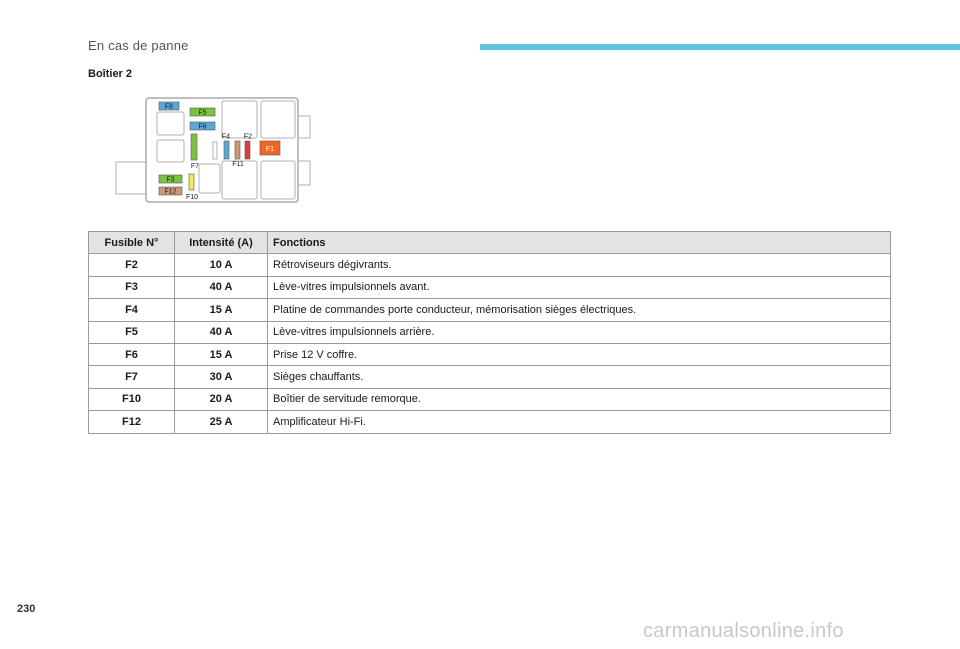 Image resolution: width=960 pixels, height=649 pixels. Describe the element at coordinates (202, 113) in the screenshot. I see `fuse-f5-label: F5` at that location.